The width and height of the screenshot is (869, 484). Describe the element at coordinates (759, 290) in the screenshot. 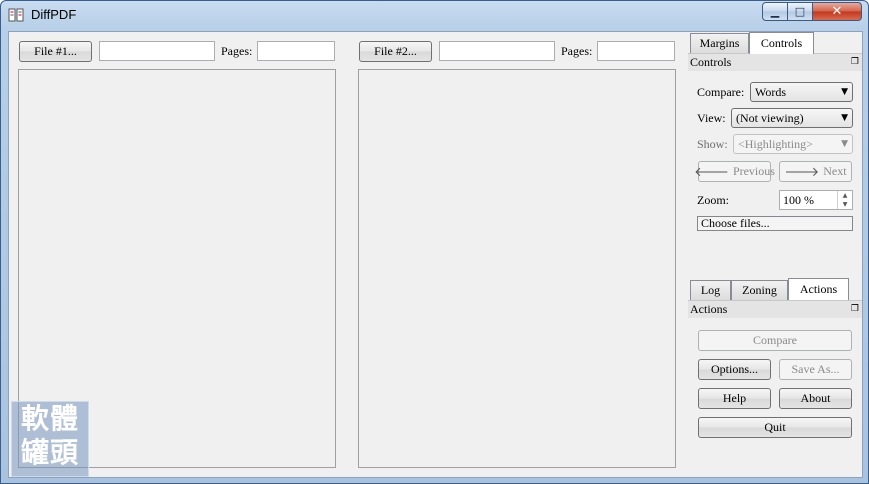

I see `tab-zoning: Zoning` at that location.